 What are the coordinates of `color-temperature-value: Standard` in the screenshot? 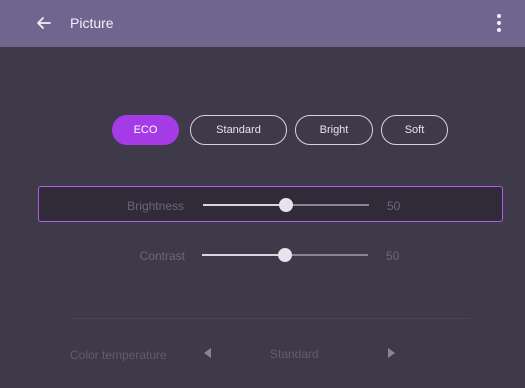 It's located at (294, 354).